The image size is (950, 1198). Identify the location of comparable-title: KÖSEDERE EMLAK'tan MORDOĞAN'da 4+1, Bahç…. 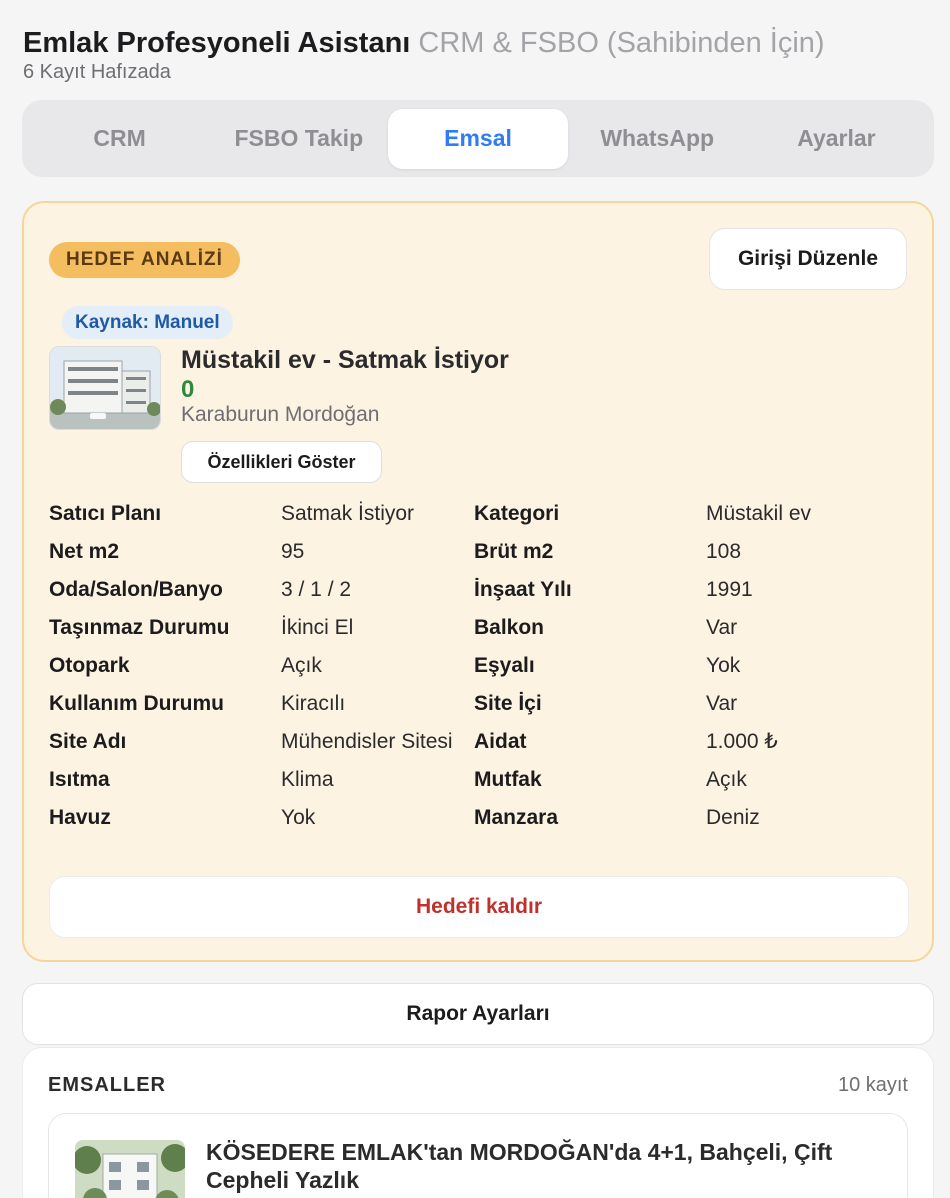
(519, 1166).